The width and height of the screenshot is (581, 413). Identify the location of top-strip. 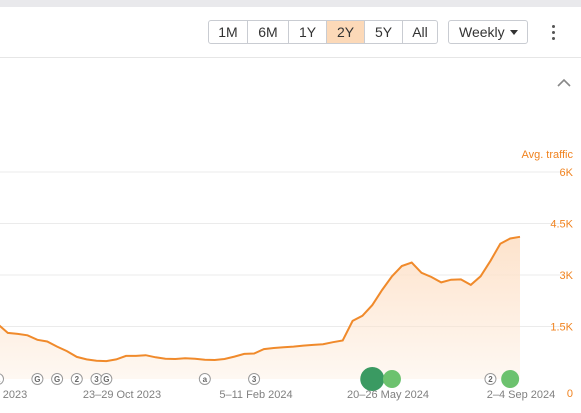
(290, 3).